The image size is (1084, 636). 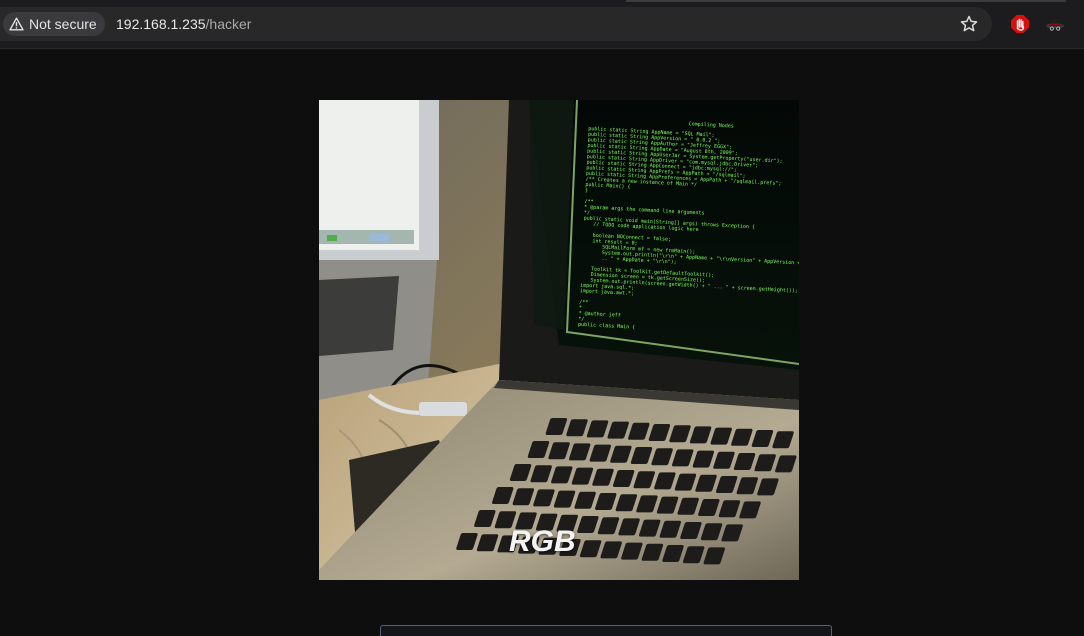 What do you see at coordinates (846, 1) in the screenshot?
I see `tab-strip-edge` at bounding box center [846, 1].